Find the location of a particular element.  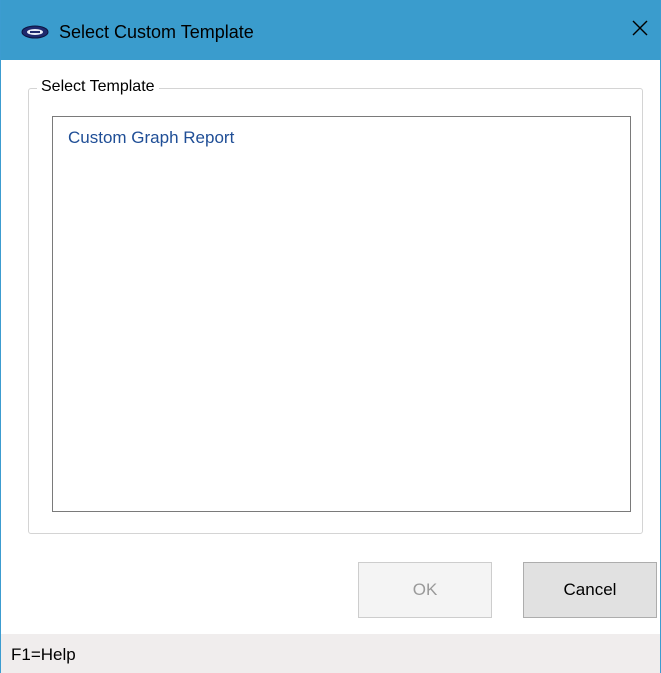

cancel-button: Cancel is located at coordinates (590, 590).